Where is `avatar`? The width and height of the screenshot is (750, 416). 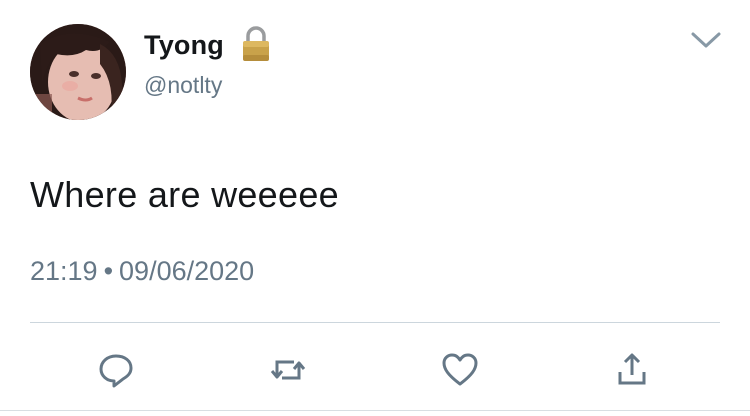 avatar is located at coordinates (78, 72).